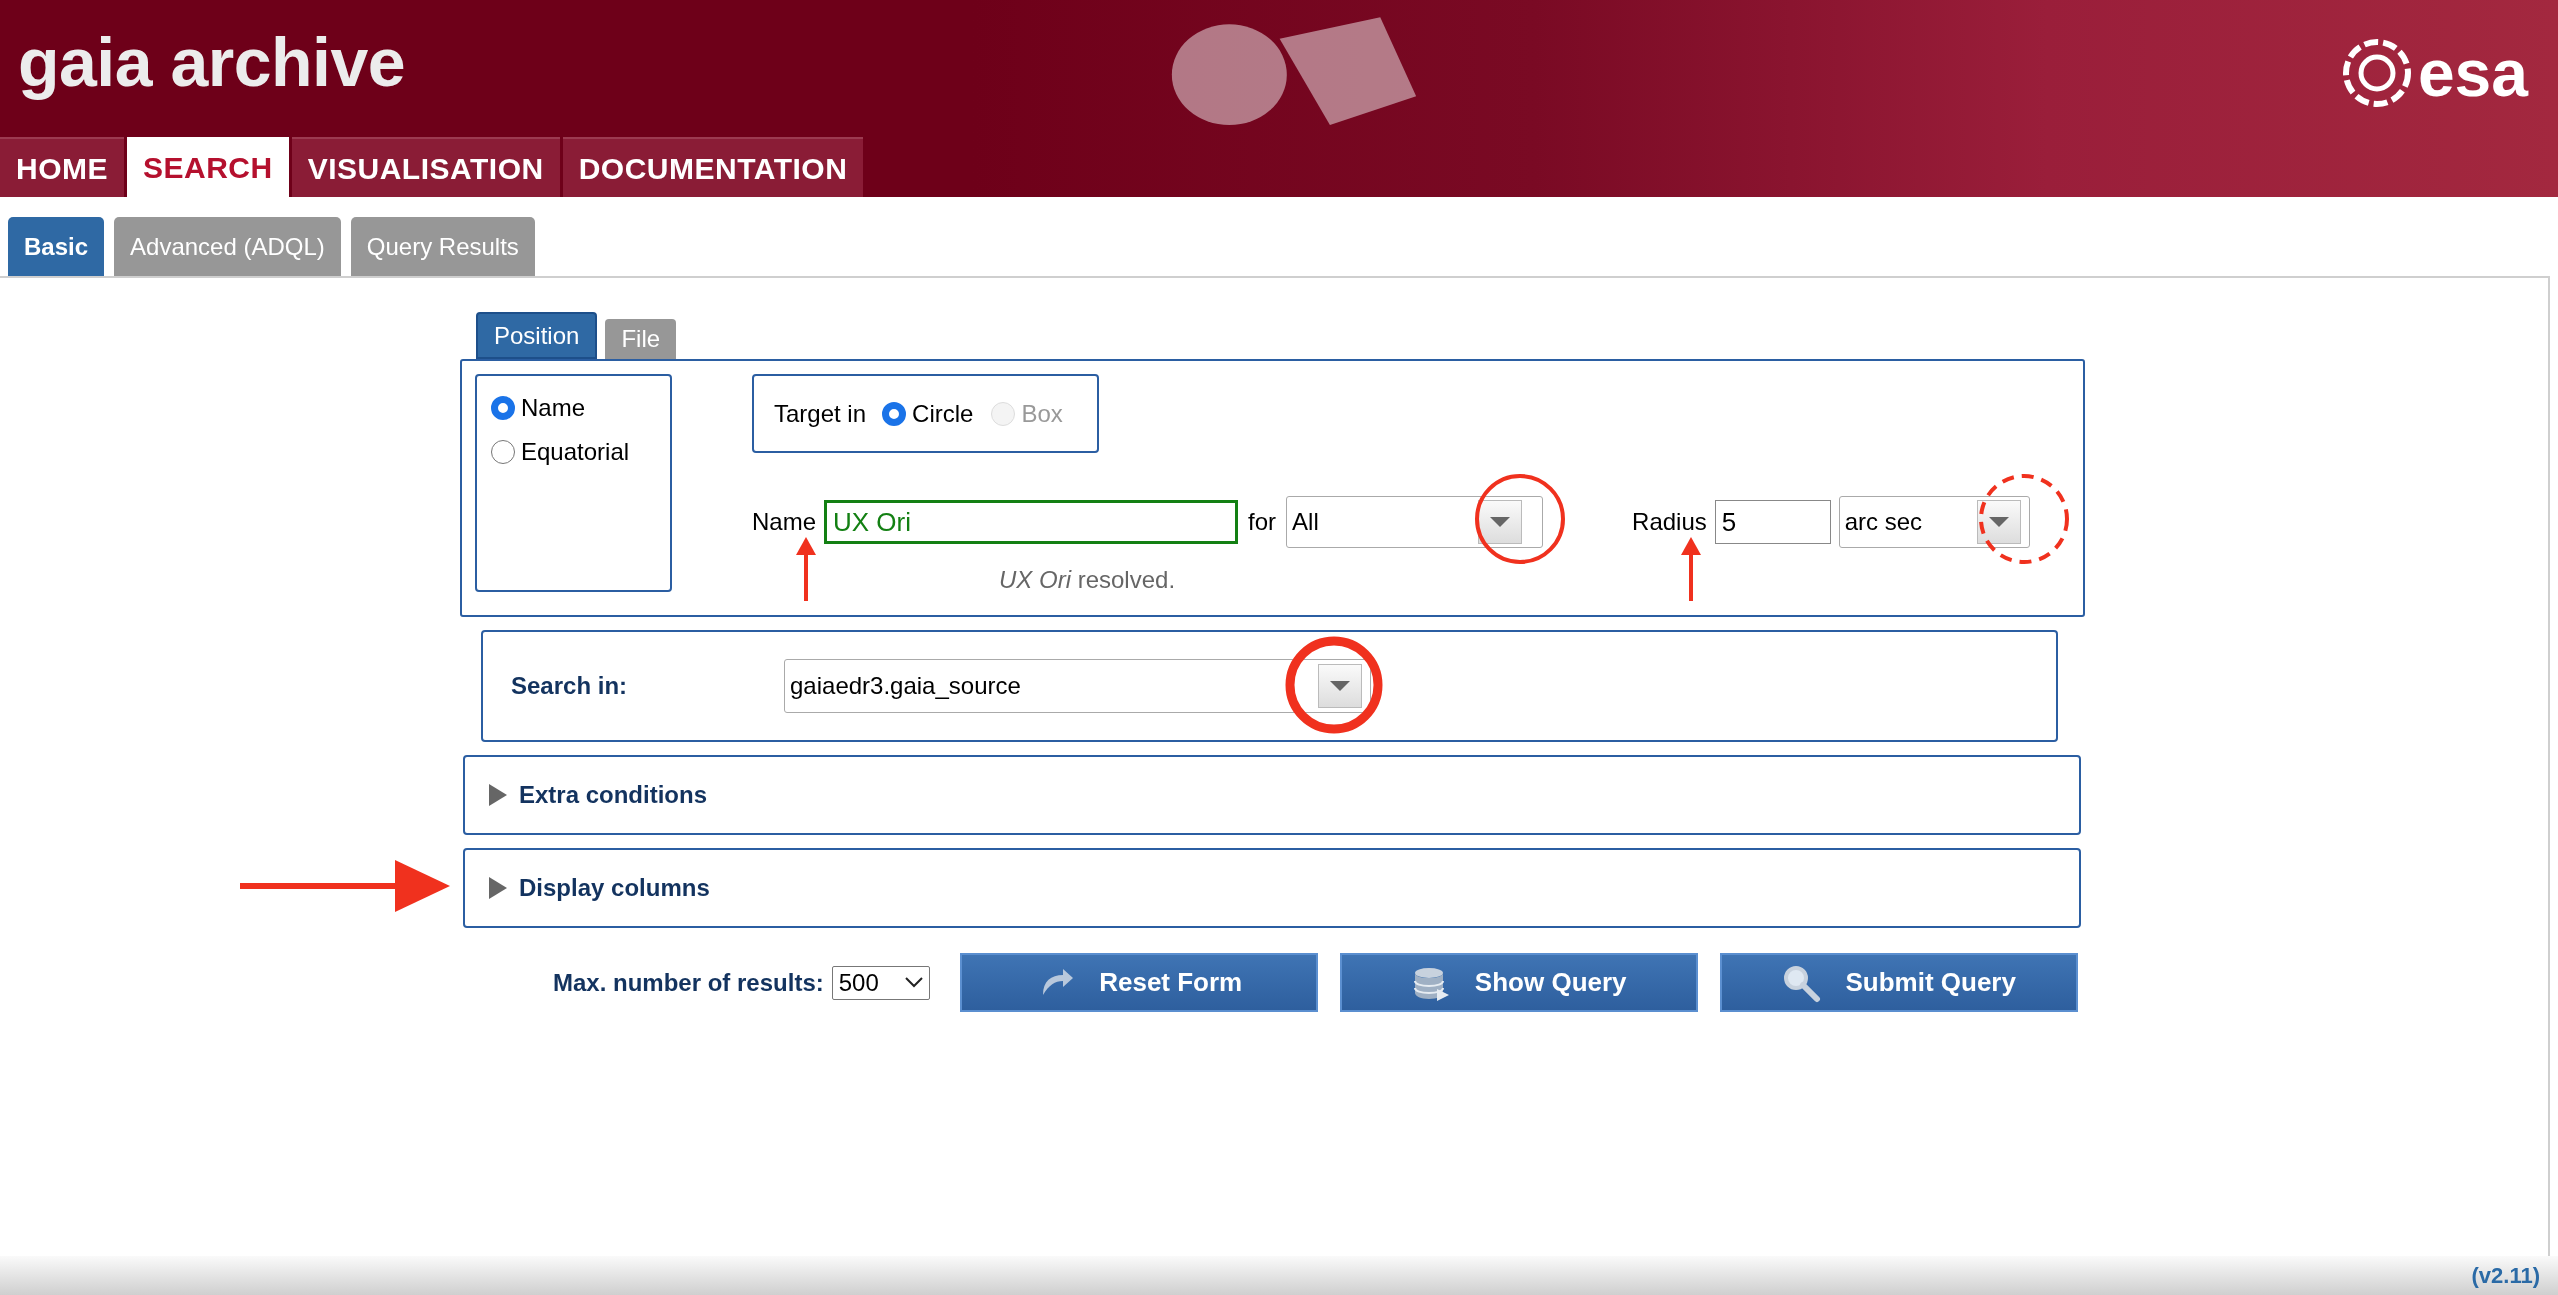  I want to click on name-input: UX Ori, so click(1031, 522).